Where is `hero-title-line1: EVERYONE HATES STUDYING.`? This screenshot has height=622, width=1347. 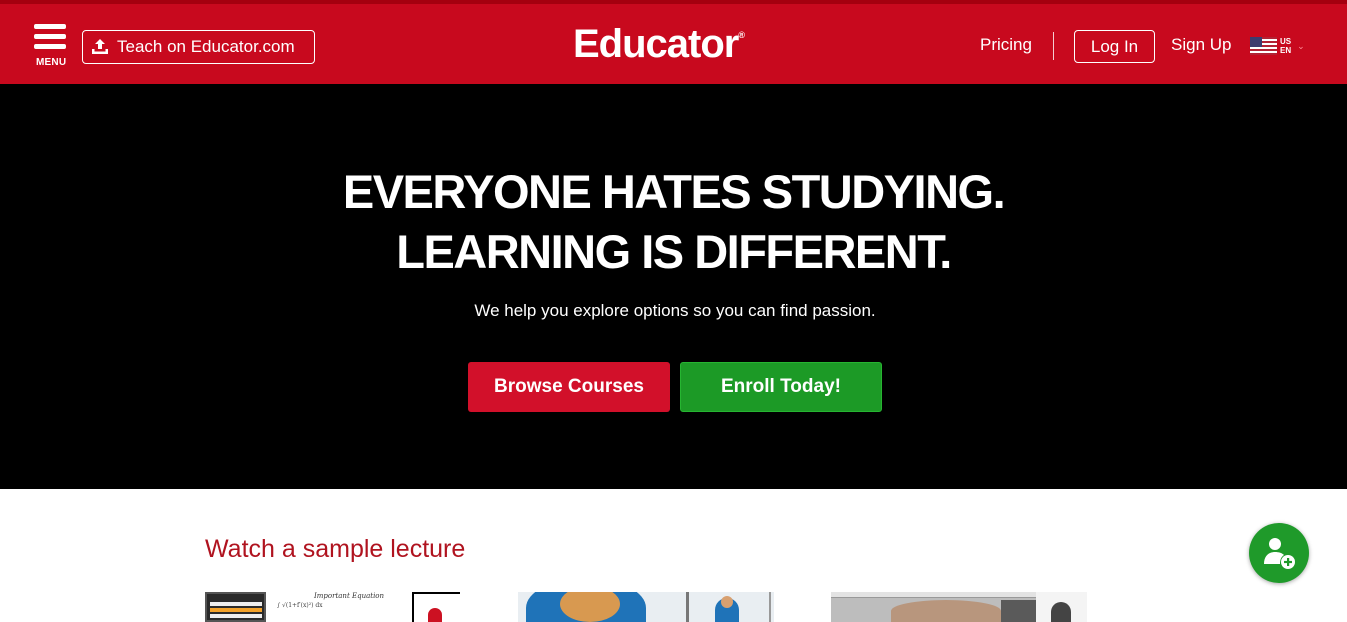 hero-title-line1: EVERYONE HATES STUDYING. is located at coordinates (674, 191).